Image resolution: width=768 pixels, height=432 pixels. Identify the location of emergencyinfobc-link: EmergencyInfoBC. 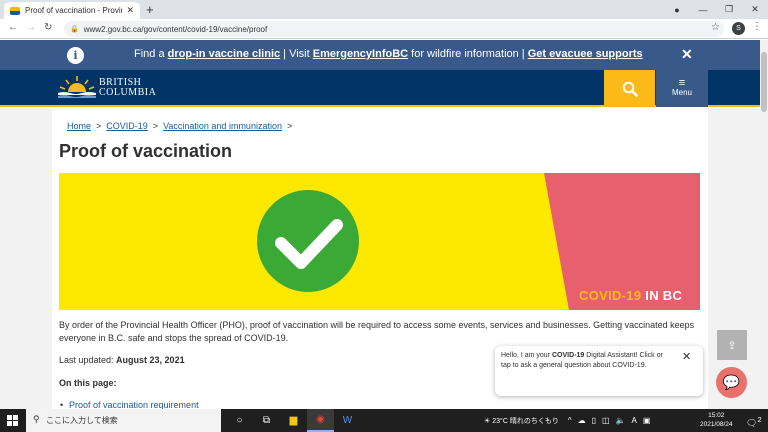
(360, 54).